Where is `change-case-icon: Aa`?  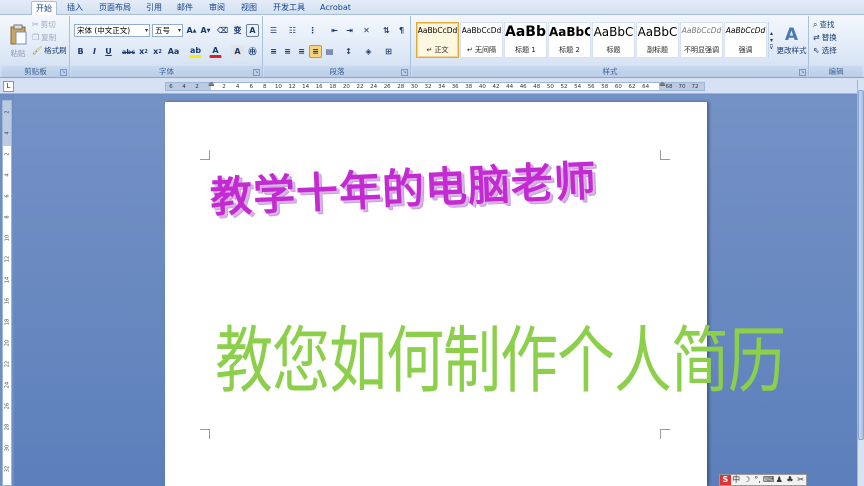
change-case-icon: Aa is located at coordinates (173, 51).